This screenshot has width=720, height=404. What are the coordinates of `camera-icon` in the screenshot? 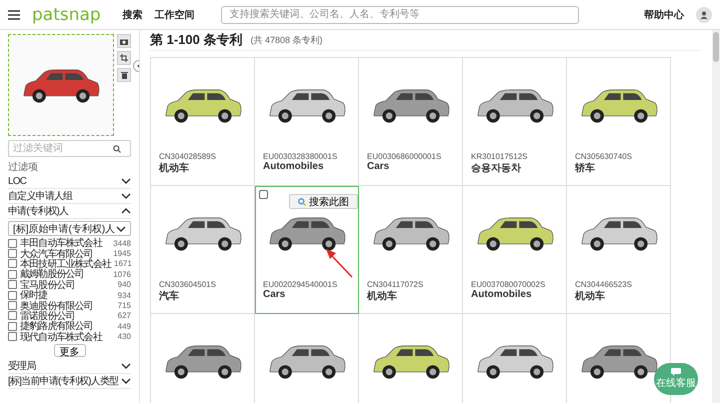 It's located at (124, 41).